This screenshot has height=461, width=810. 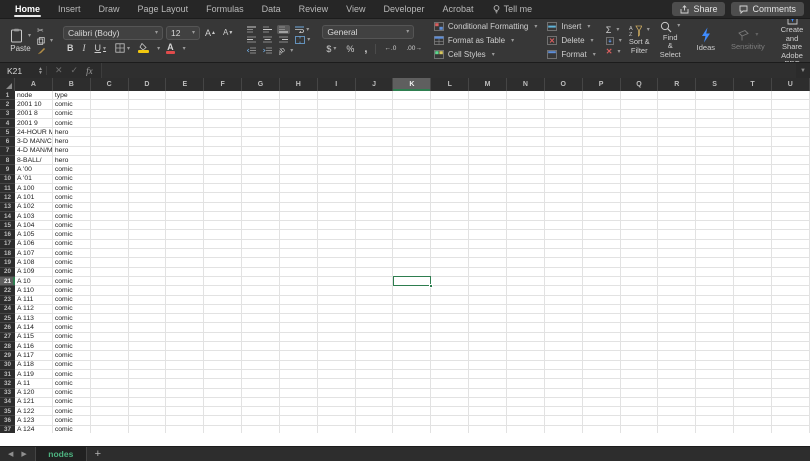 What do you see at coordinates (525, 188) in the screenshot?
I see `cell-N11` at bounding box center [525, 188].